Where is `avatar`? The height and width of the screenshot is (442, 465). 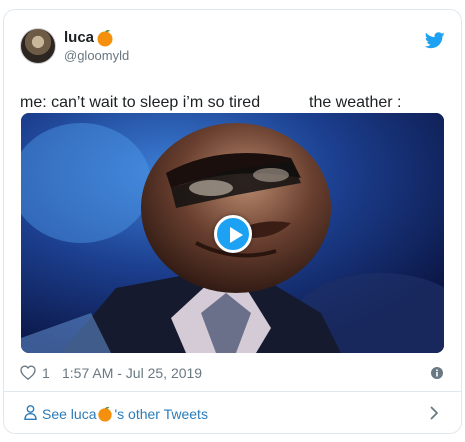
avatar is located at coordinates (38, 46).